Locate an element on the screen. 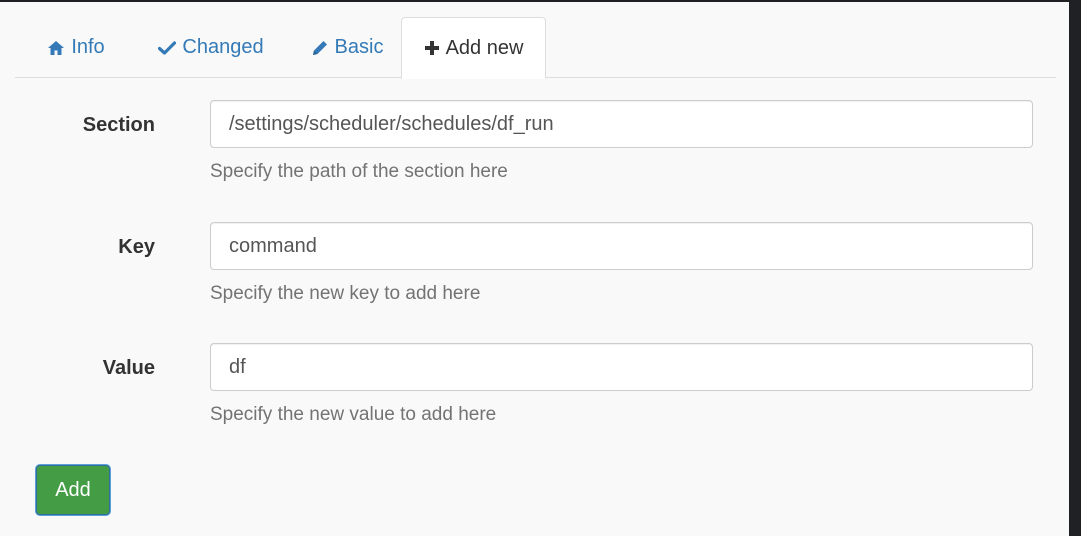 The image size is (1081, 536). tab-basic: Basic is located at coordinates (347, 47).